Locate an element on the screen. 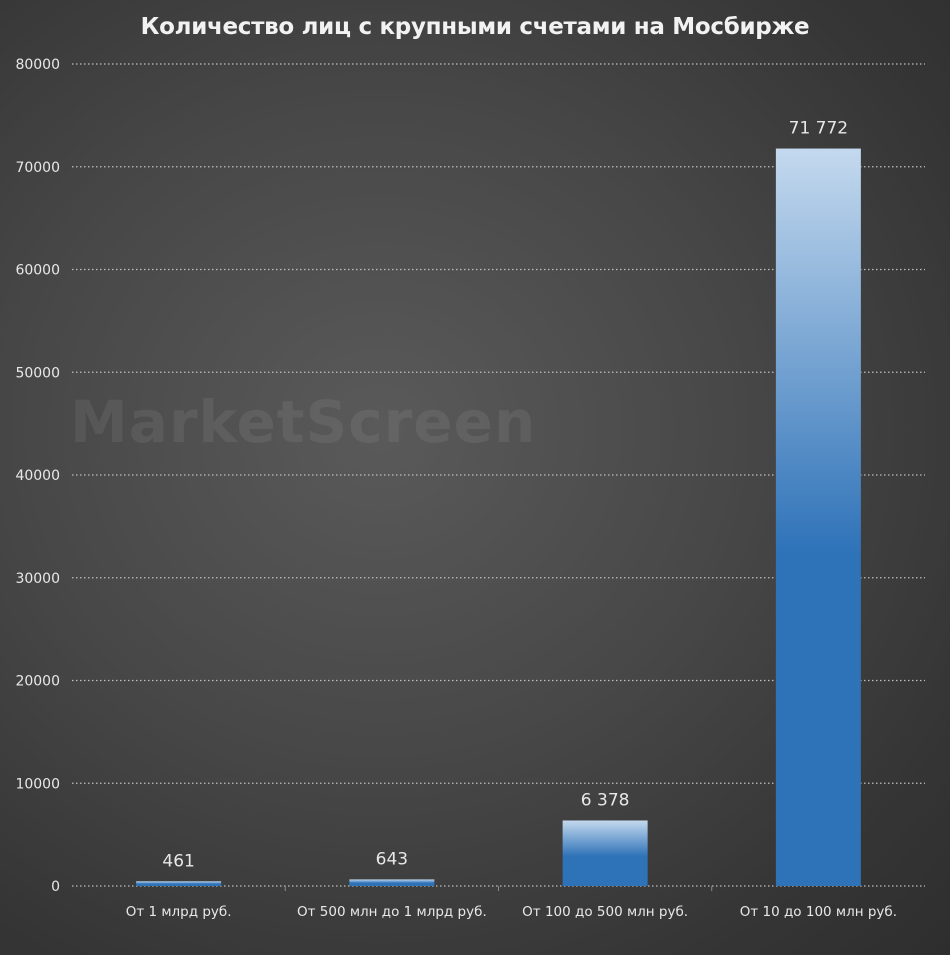 This screenshot has width=950, height=955. y-tick-label: 70000 is located at coordinates (37, 168).